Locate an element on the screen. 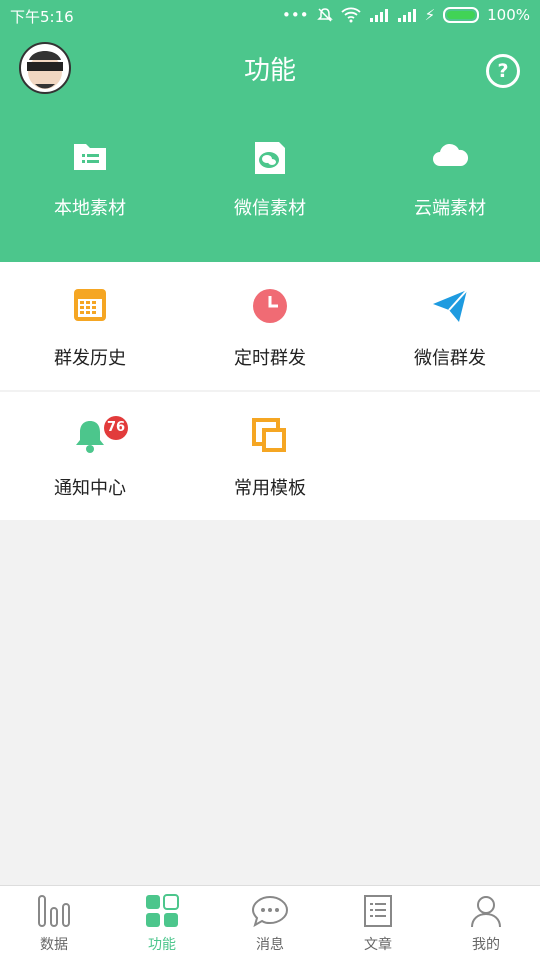 This screenshot has width=540, height=961. notification-center-label: 通知中心 is located at coordinates (90, 488).